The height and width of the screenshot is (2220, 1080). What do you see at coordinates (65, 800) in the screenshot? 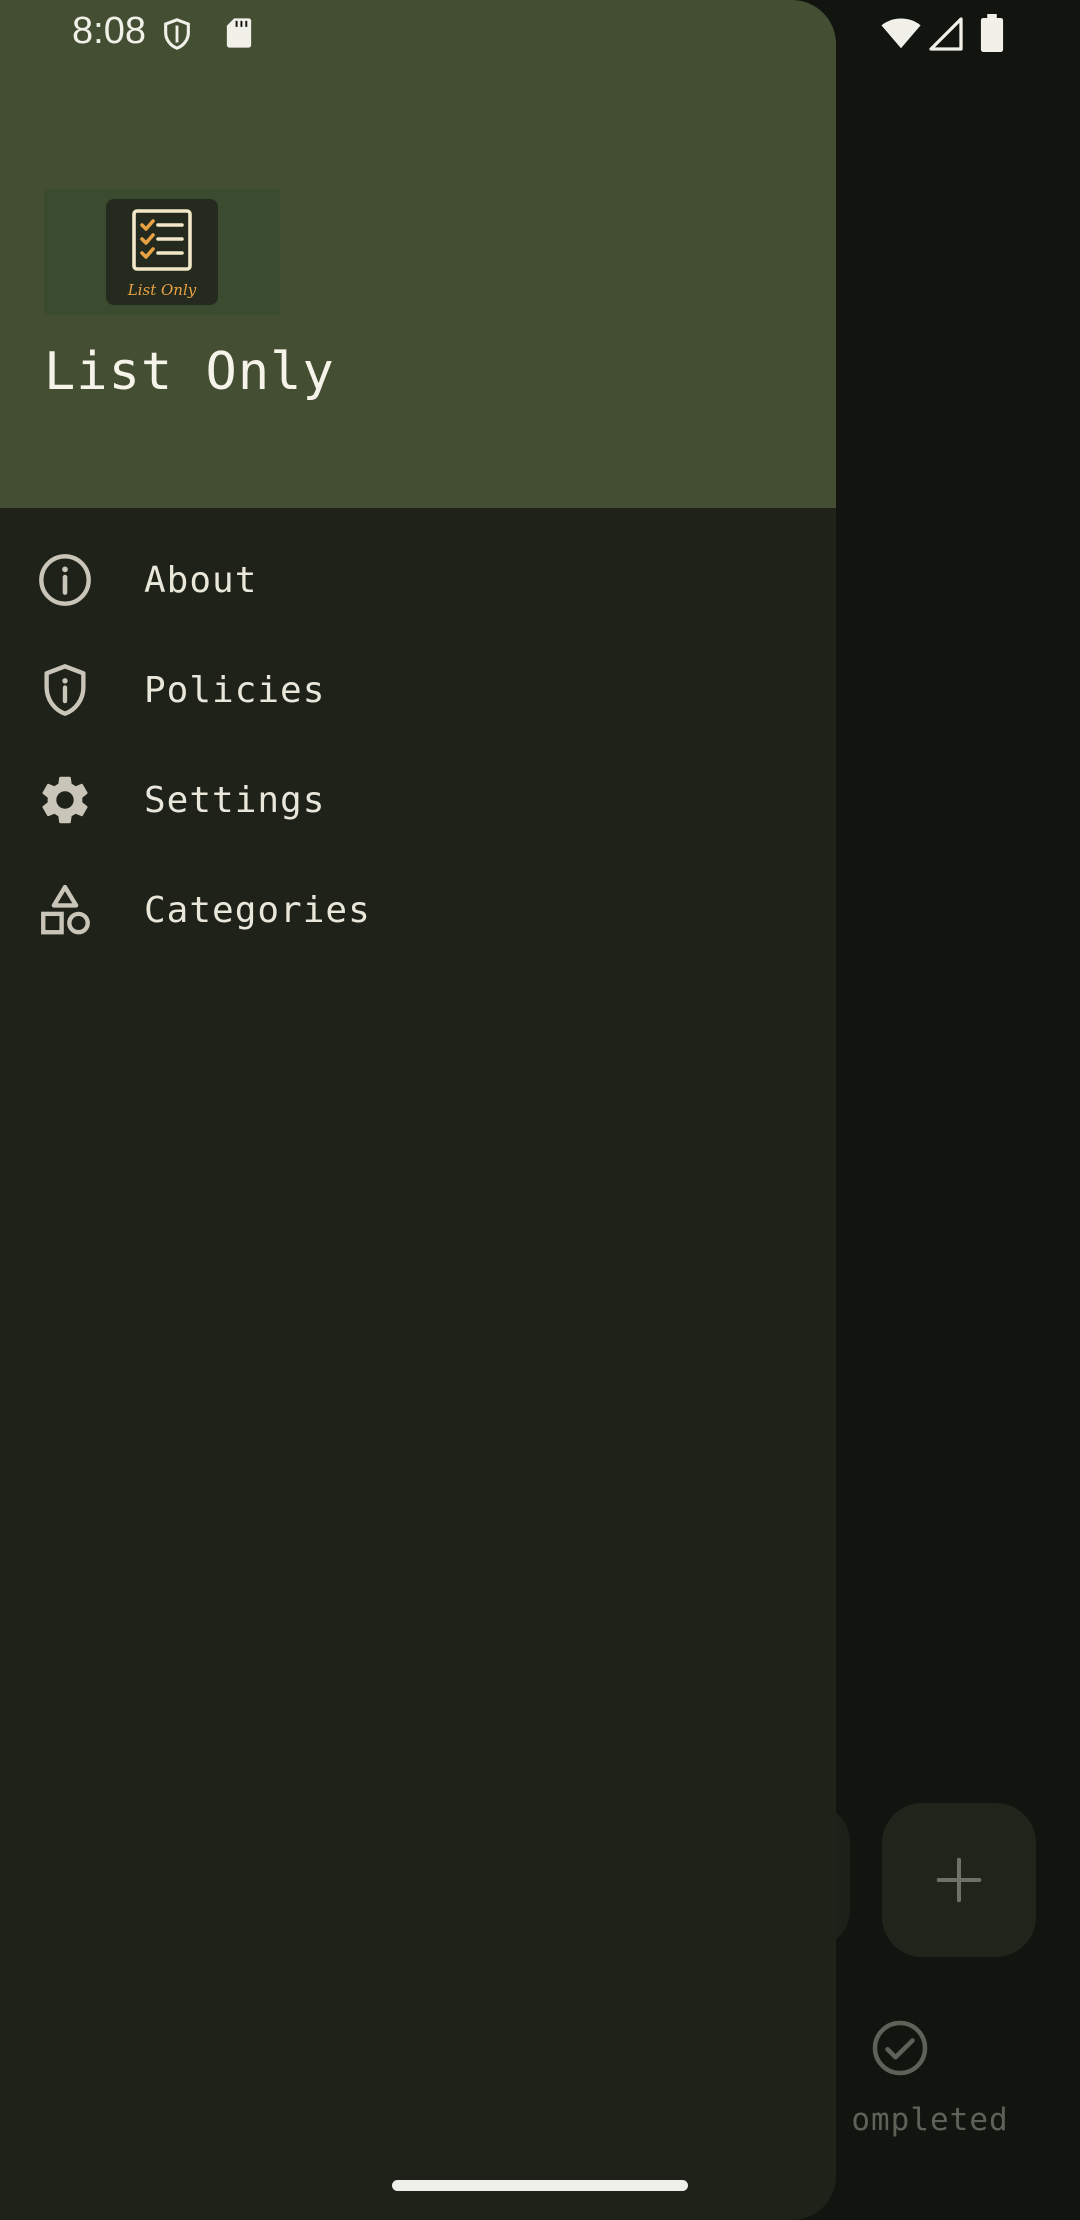
I see `gear-icon` at bounding box center [65, 800].